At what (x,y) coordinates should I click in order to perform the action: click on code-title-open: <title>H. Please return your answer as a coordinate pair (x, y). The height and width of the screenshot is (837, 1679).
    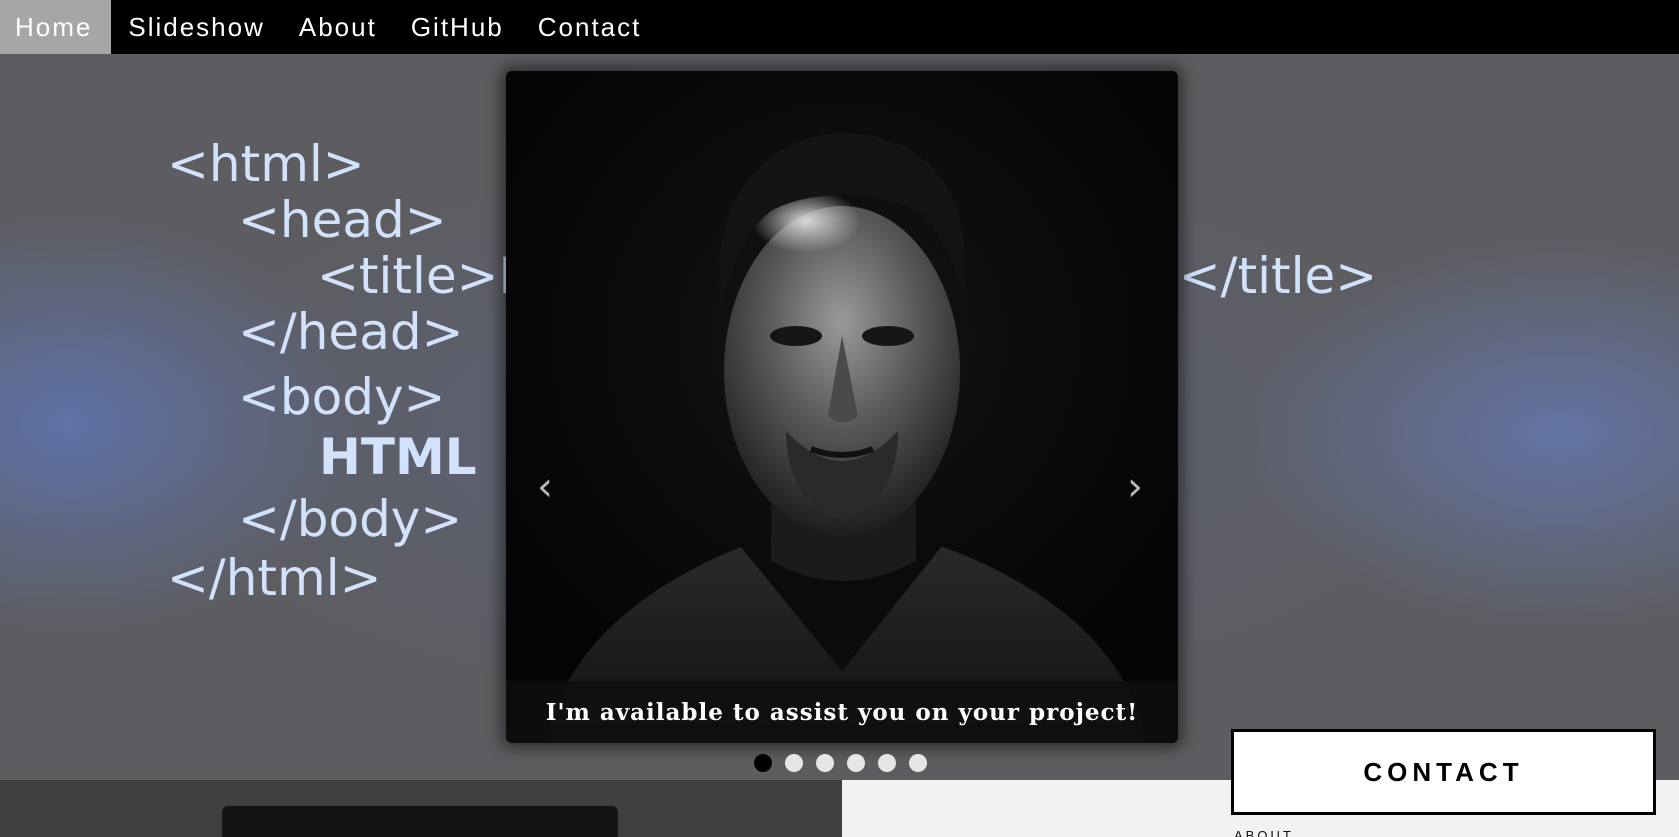
    Looking at the image, I should click on (427, 276).